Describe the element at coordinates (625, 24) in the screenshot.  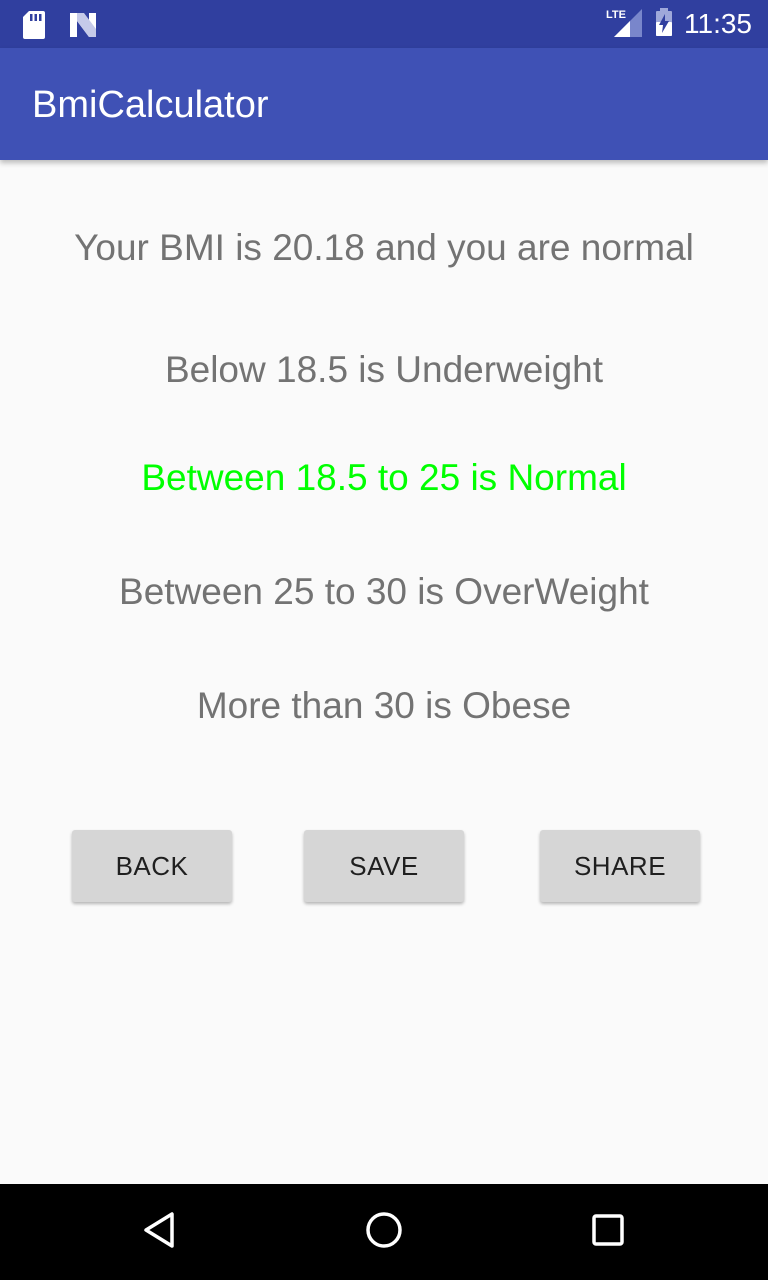
I see `lte-signal-icon: LTE` at that location.